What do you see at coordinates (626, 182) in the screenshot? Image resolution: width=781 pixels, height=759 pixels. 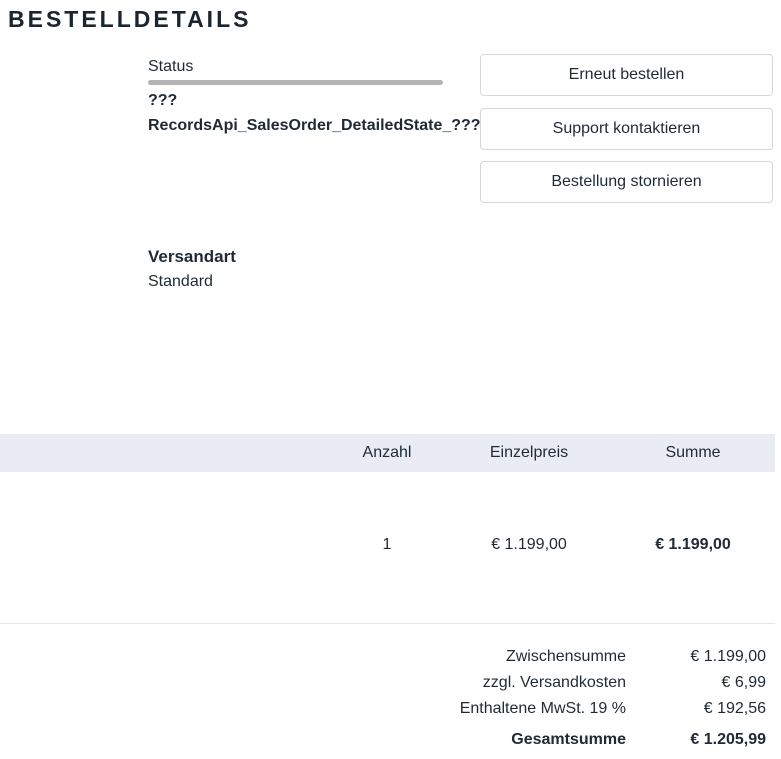 I see `cancel-order-button: Bestellung stornieren` at bounding box center [626, 182].